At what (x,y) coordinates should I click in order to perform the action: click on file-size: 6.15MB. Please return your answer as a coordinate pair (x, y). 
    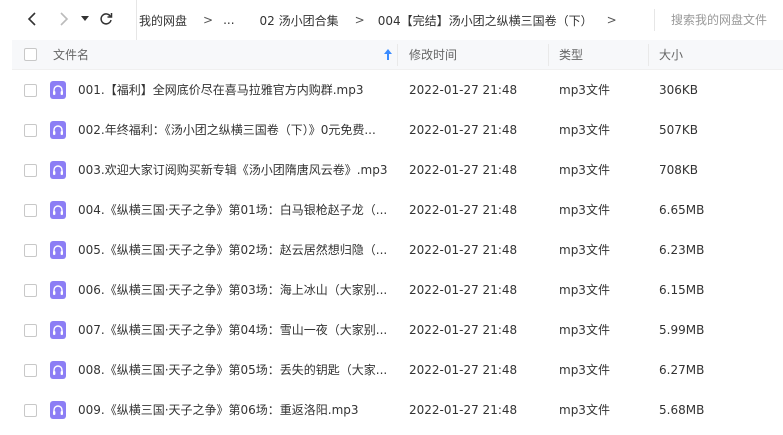
    Looking at the image, I should click on (682, 290).